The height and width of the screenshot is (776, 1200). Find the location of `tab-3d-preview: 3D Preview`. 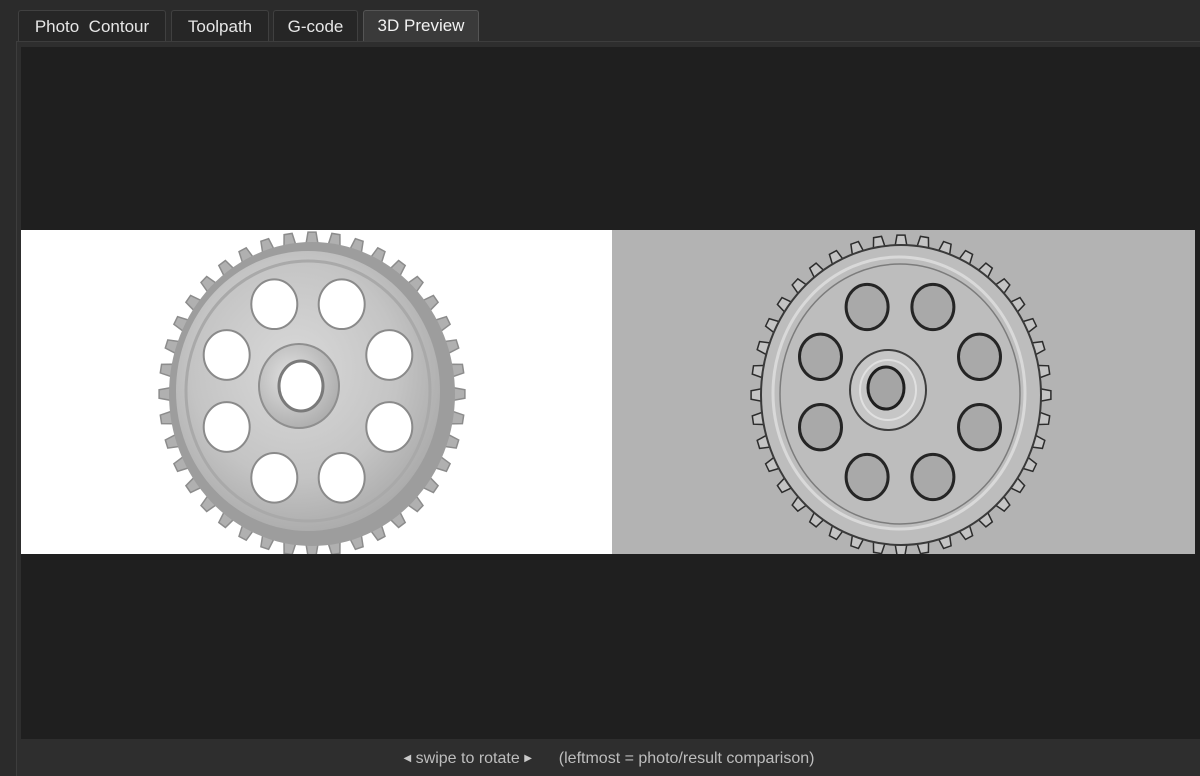

tab-3d-preview: 3D Preview is located at coordinates (421, 26).